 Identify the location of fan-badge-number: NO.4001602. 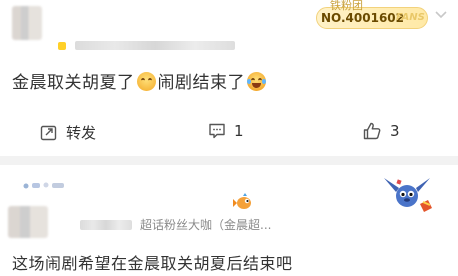
(362, 18).